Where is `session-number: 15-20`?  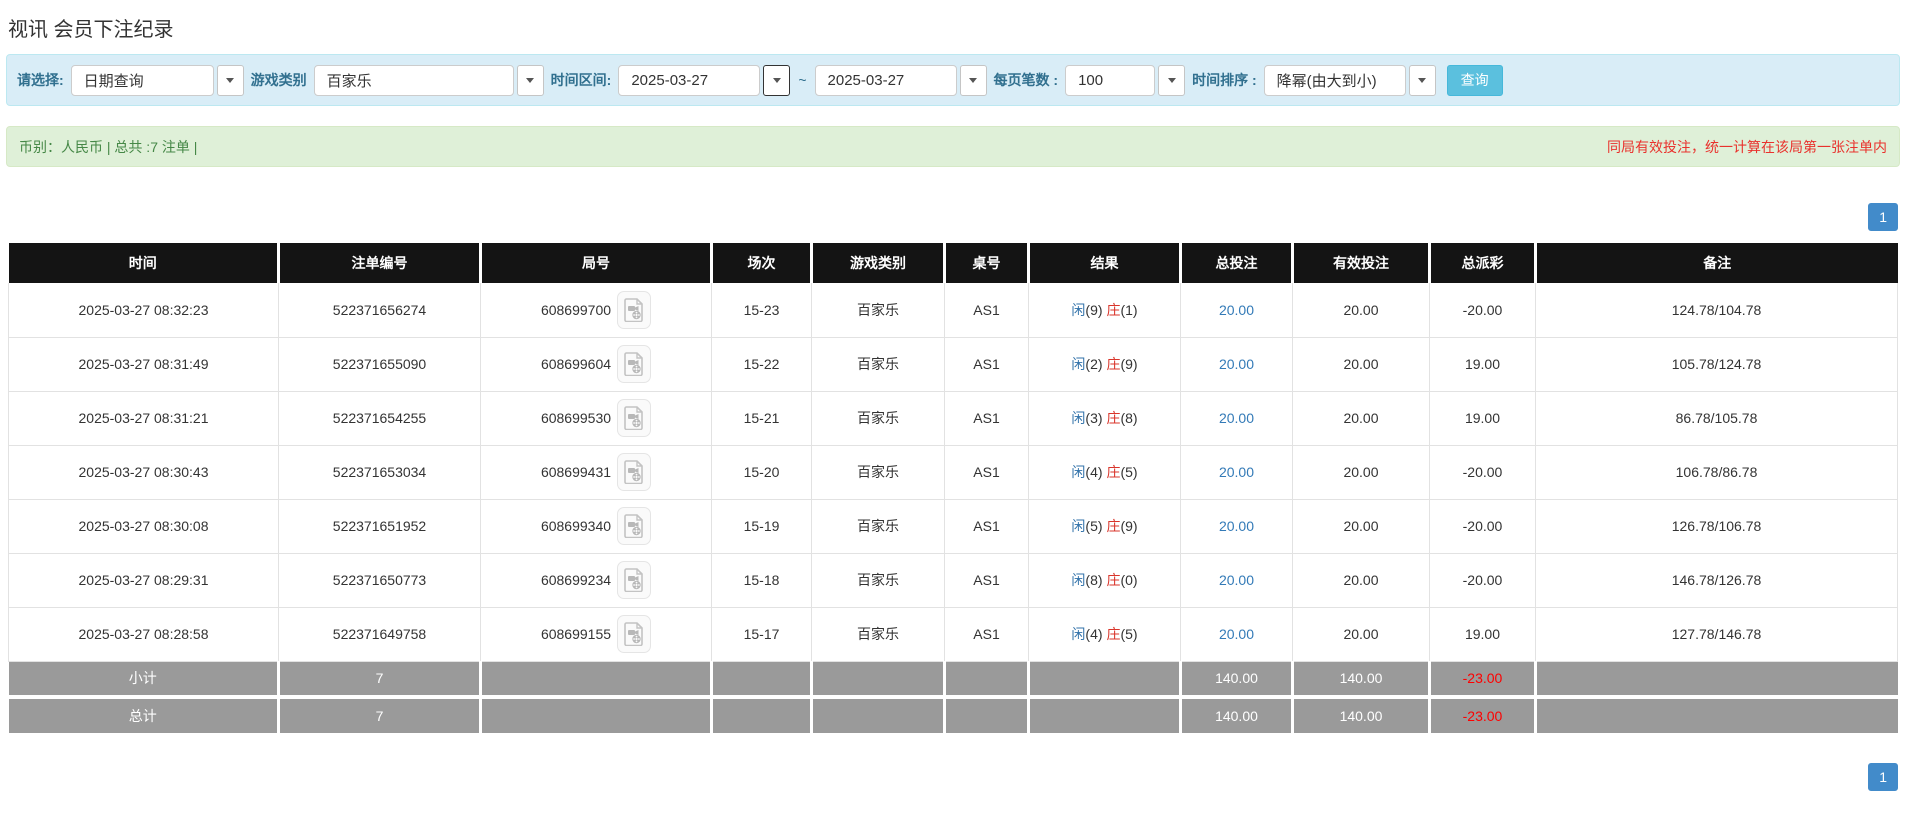
session-number: 15-20 is located at coordinates (761, 472).